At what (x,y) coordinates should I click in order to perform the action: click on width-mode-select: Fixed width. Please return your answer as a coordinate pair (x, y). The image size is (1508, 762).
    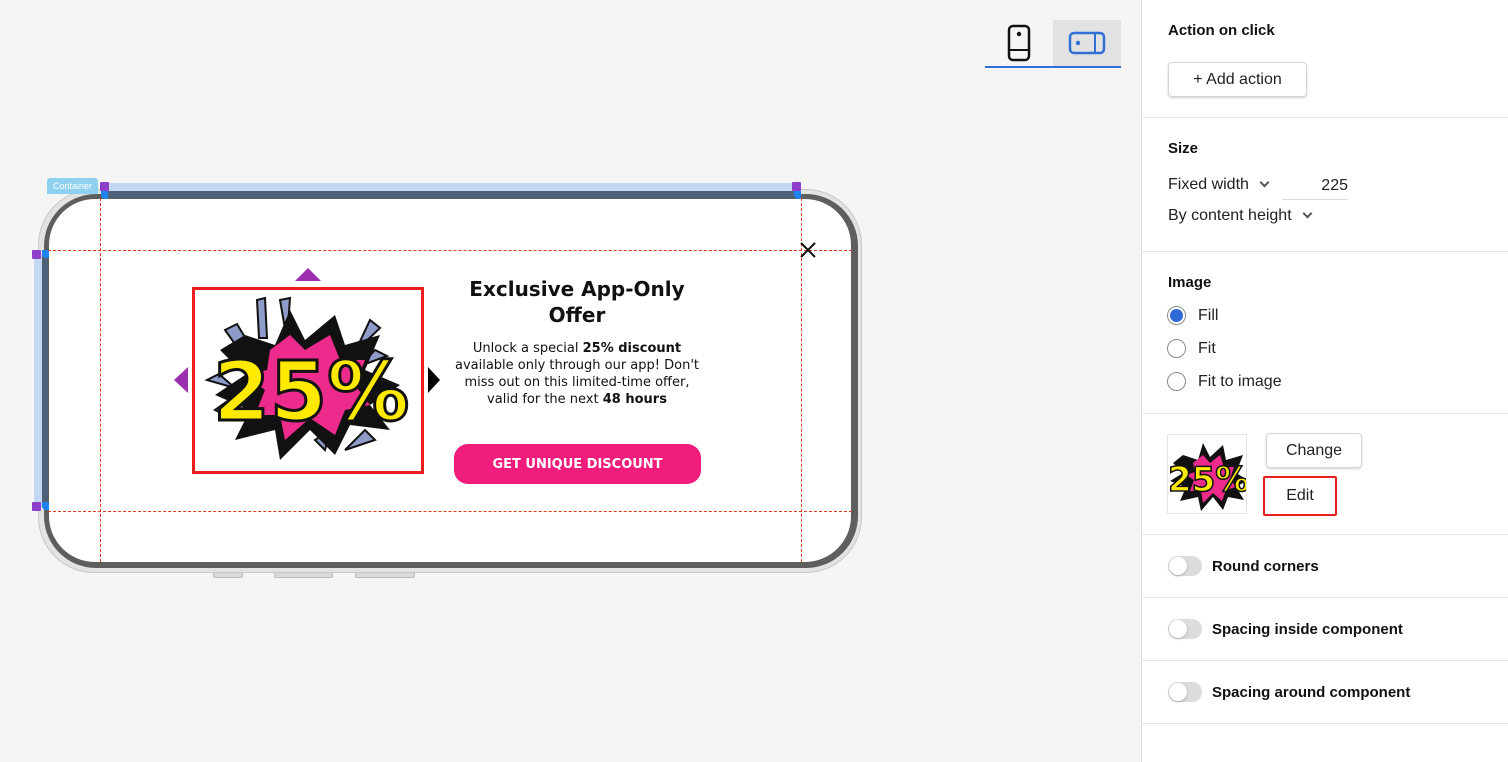
    Looking at the image, I should click on (1219, 185).